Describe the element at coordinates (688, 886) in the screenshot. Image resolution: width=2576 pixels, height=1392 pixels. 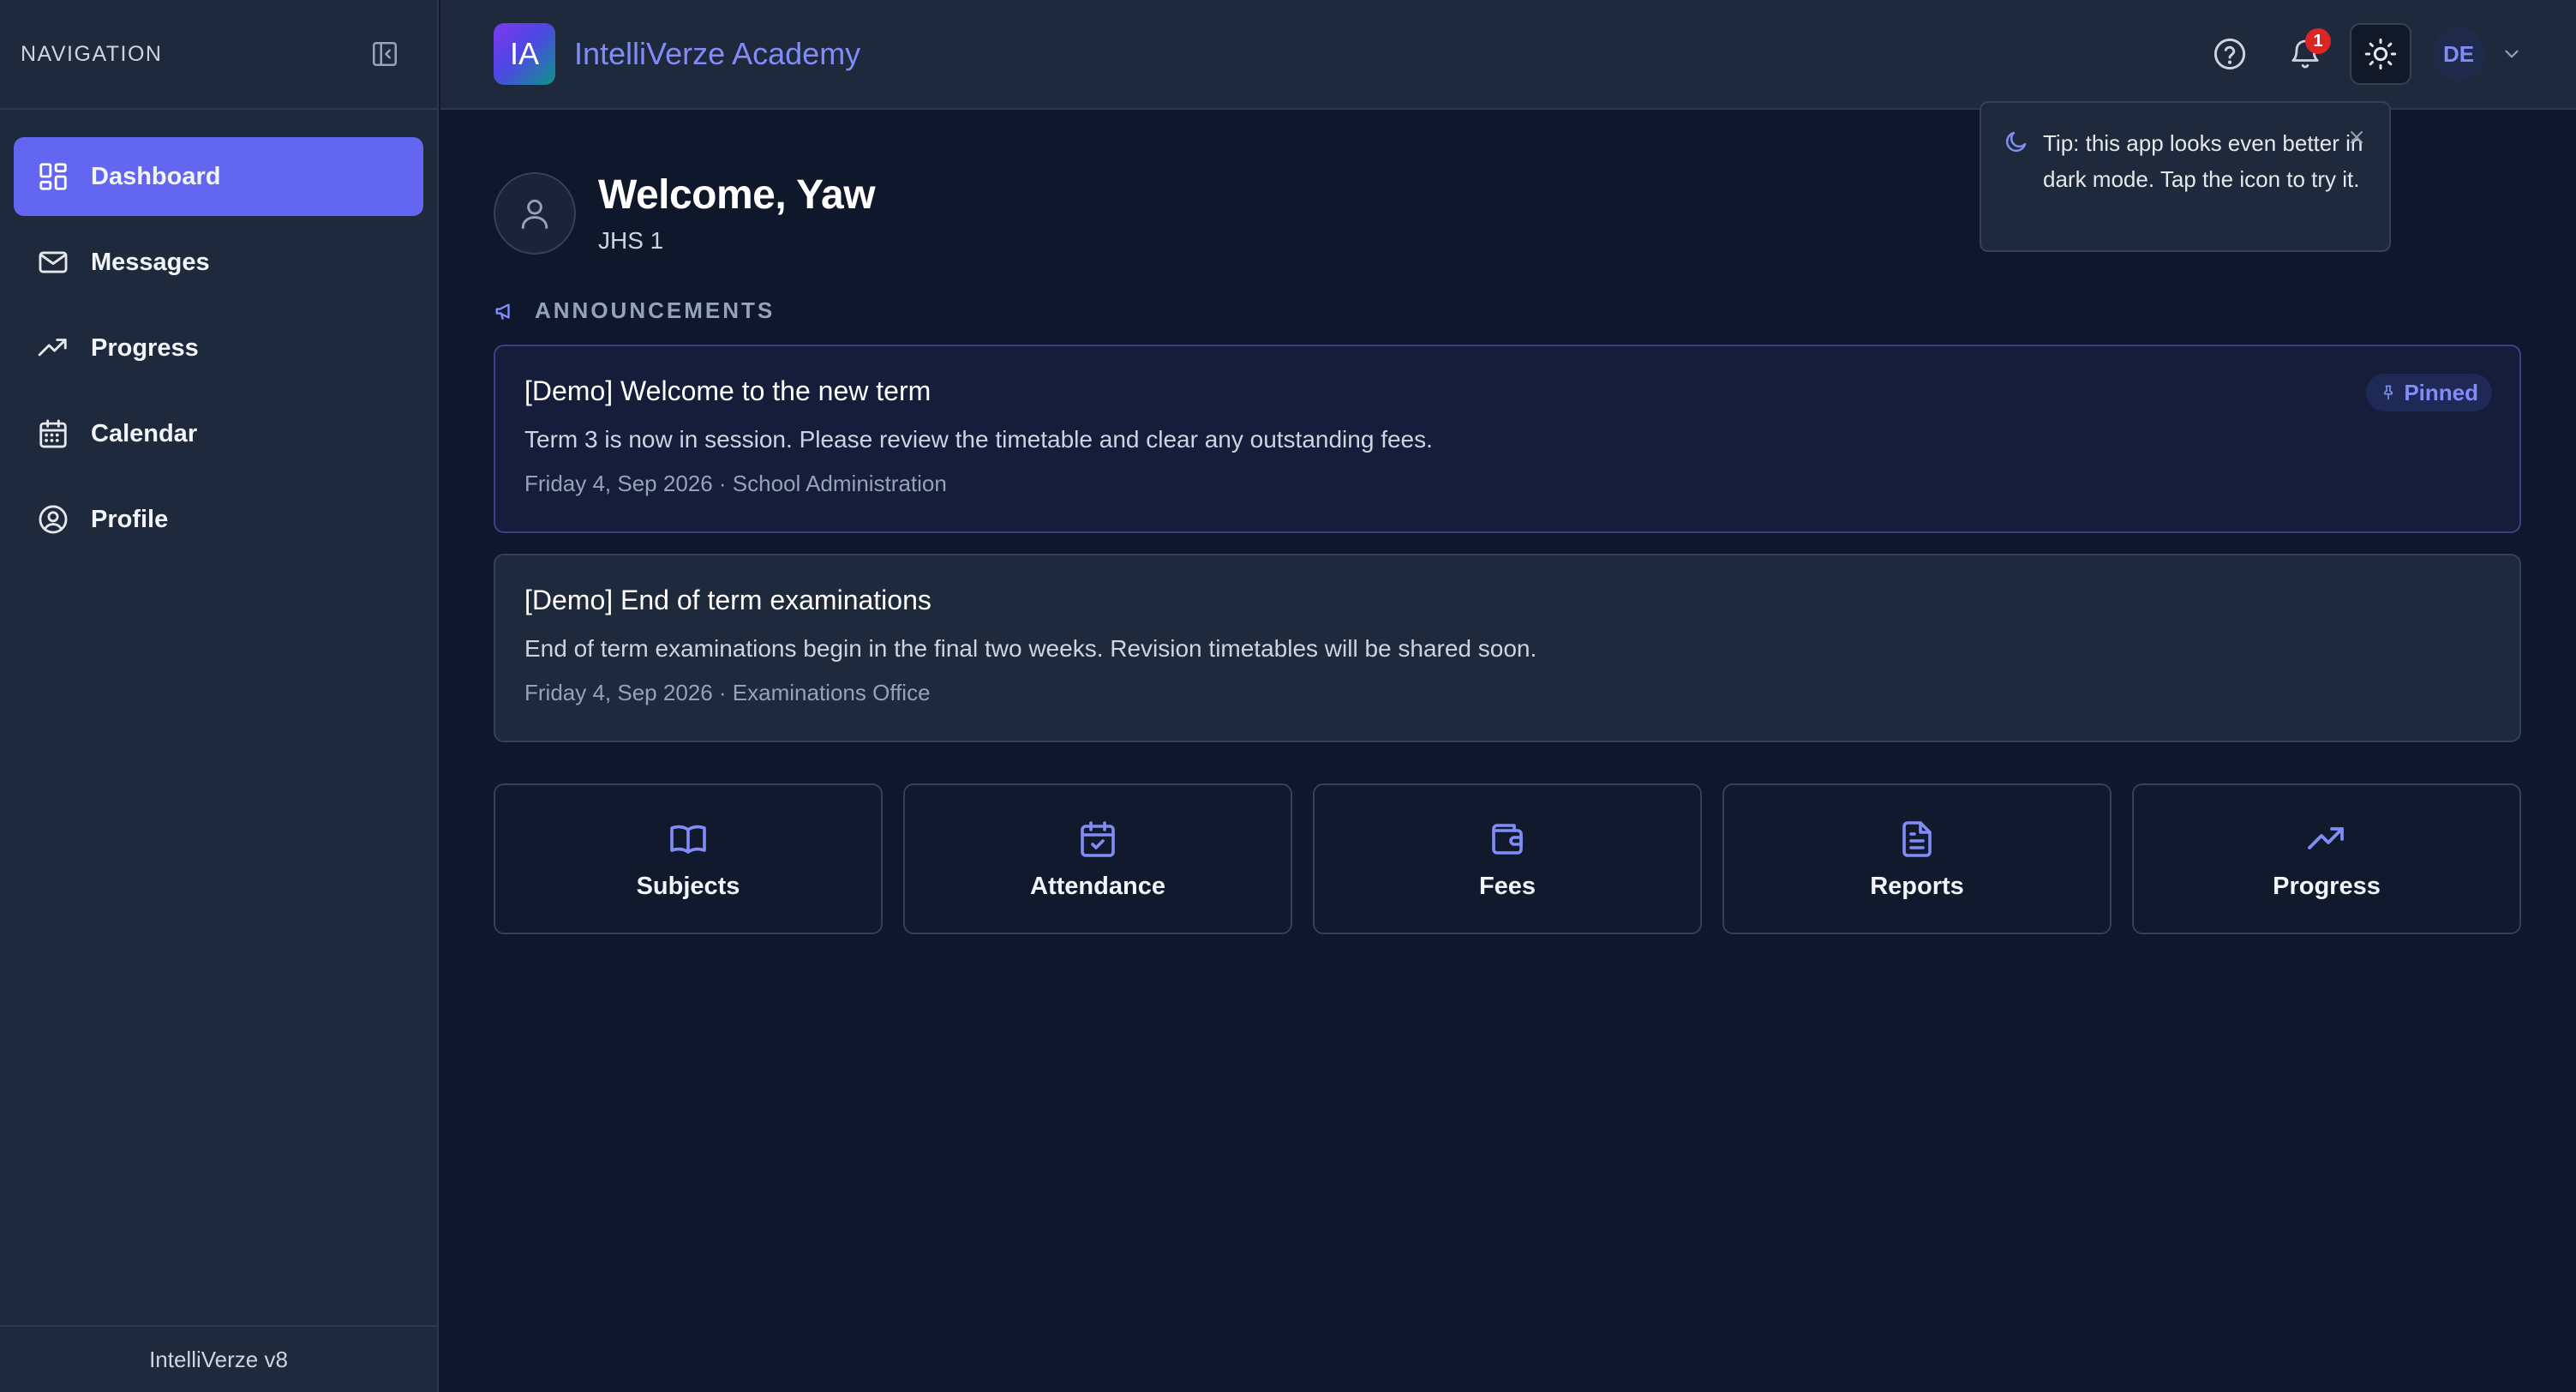
I see `tile-label: Subjects` at that location.